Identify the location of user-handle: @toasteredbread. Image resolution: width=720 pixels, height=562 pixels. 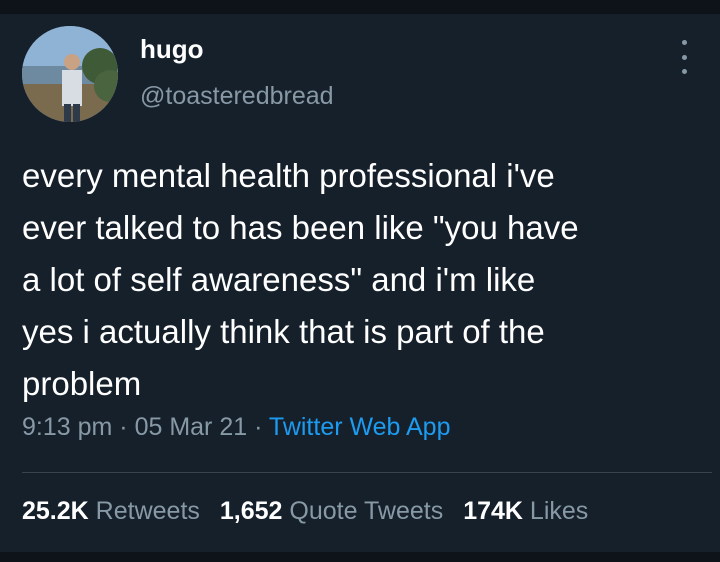
(237, 96).